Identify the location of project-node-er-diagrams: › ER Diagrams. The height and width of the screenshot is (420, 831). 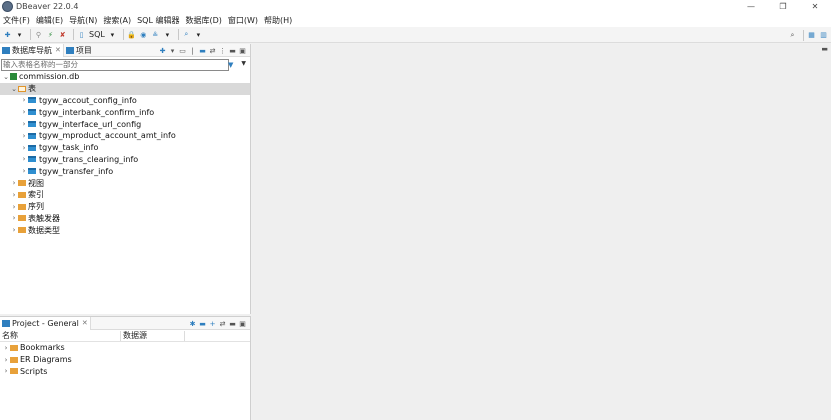
(125, 360).